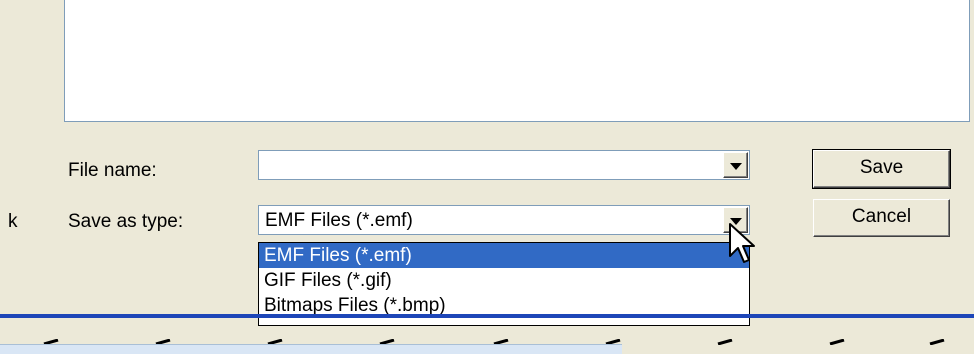 The width and height of the screenshot is (974, 354). I want to click on cancel-button: Cancel, so click(881, 218).